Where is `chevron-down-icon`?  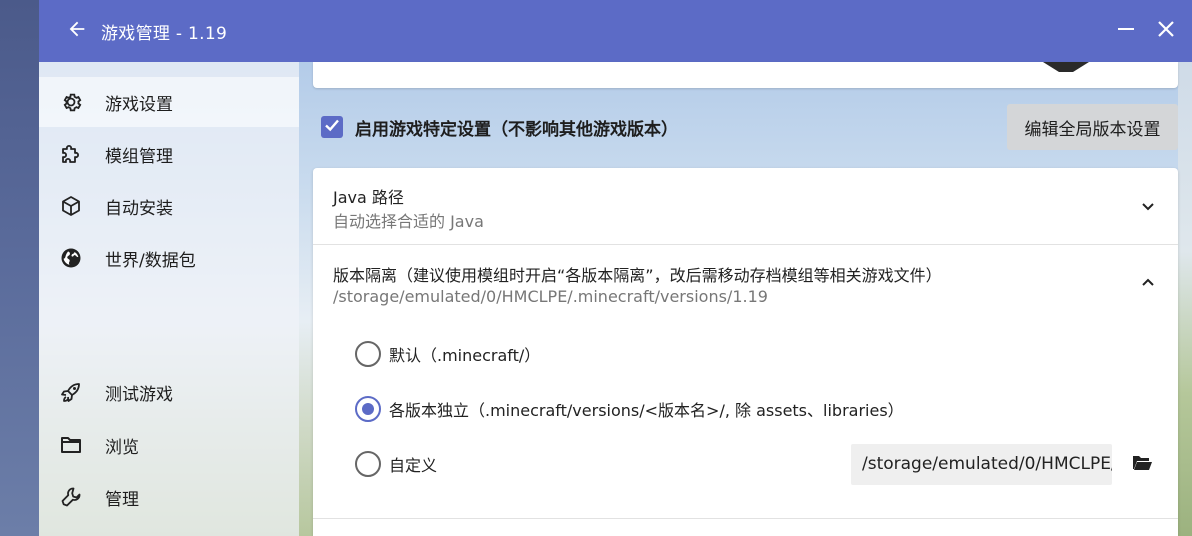
chevron-down-icon is located at coordinates (1148, 206).